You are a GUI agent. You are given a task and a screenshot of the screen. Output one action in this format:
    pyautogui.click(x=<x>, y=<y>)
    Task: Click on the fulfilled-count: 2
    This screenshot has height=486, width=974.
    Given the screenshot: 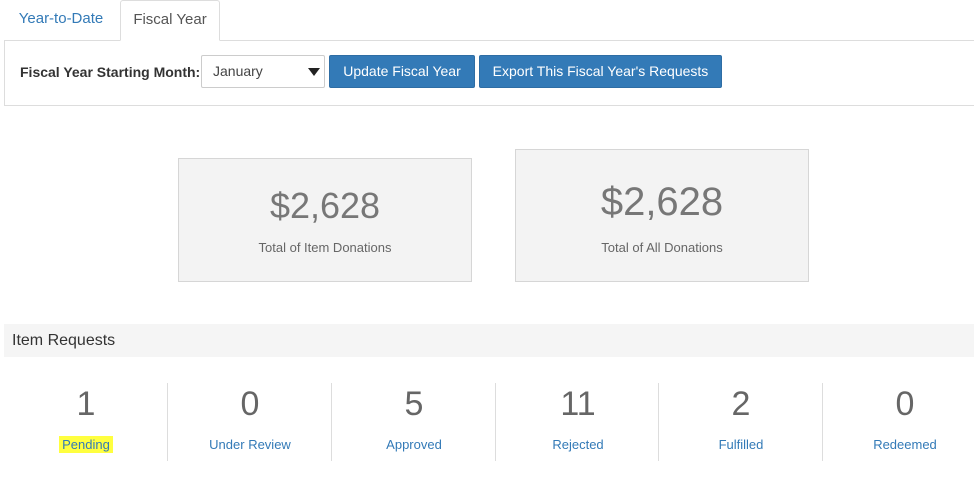 What is the action you would take?
    pyautogui.click(x=741, y=404)
    